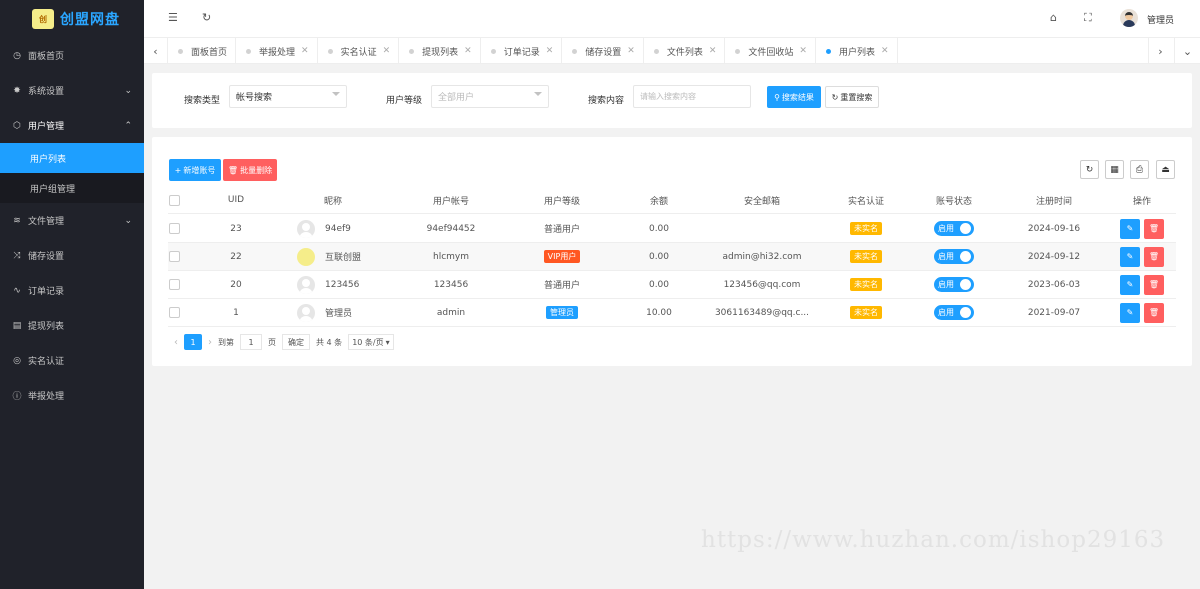 The width and height of the screenshot is (1200, 589). Describe the element at coordinates (1088, 18) in the screenshot. I see `fullscreen-icon: ⛶` at that location.